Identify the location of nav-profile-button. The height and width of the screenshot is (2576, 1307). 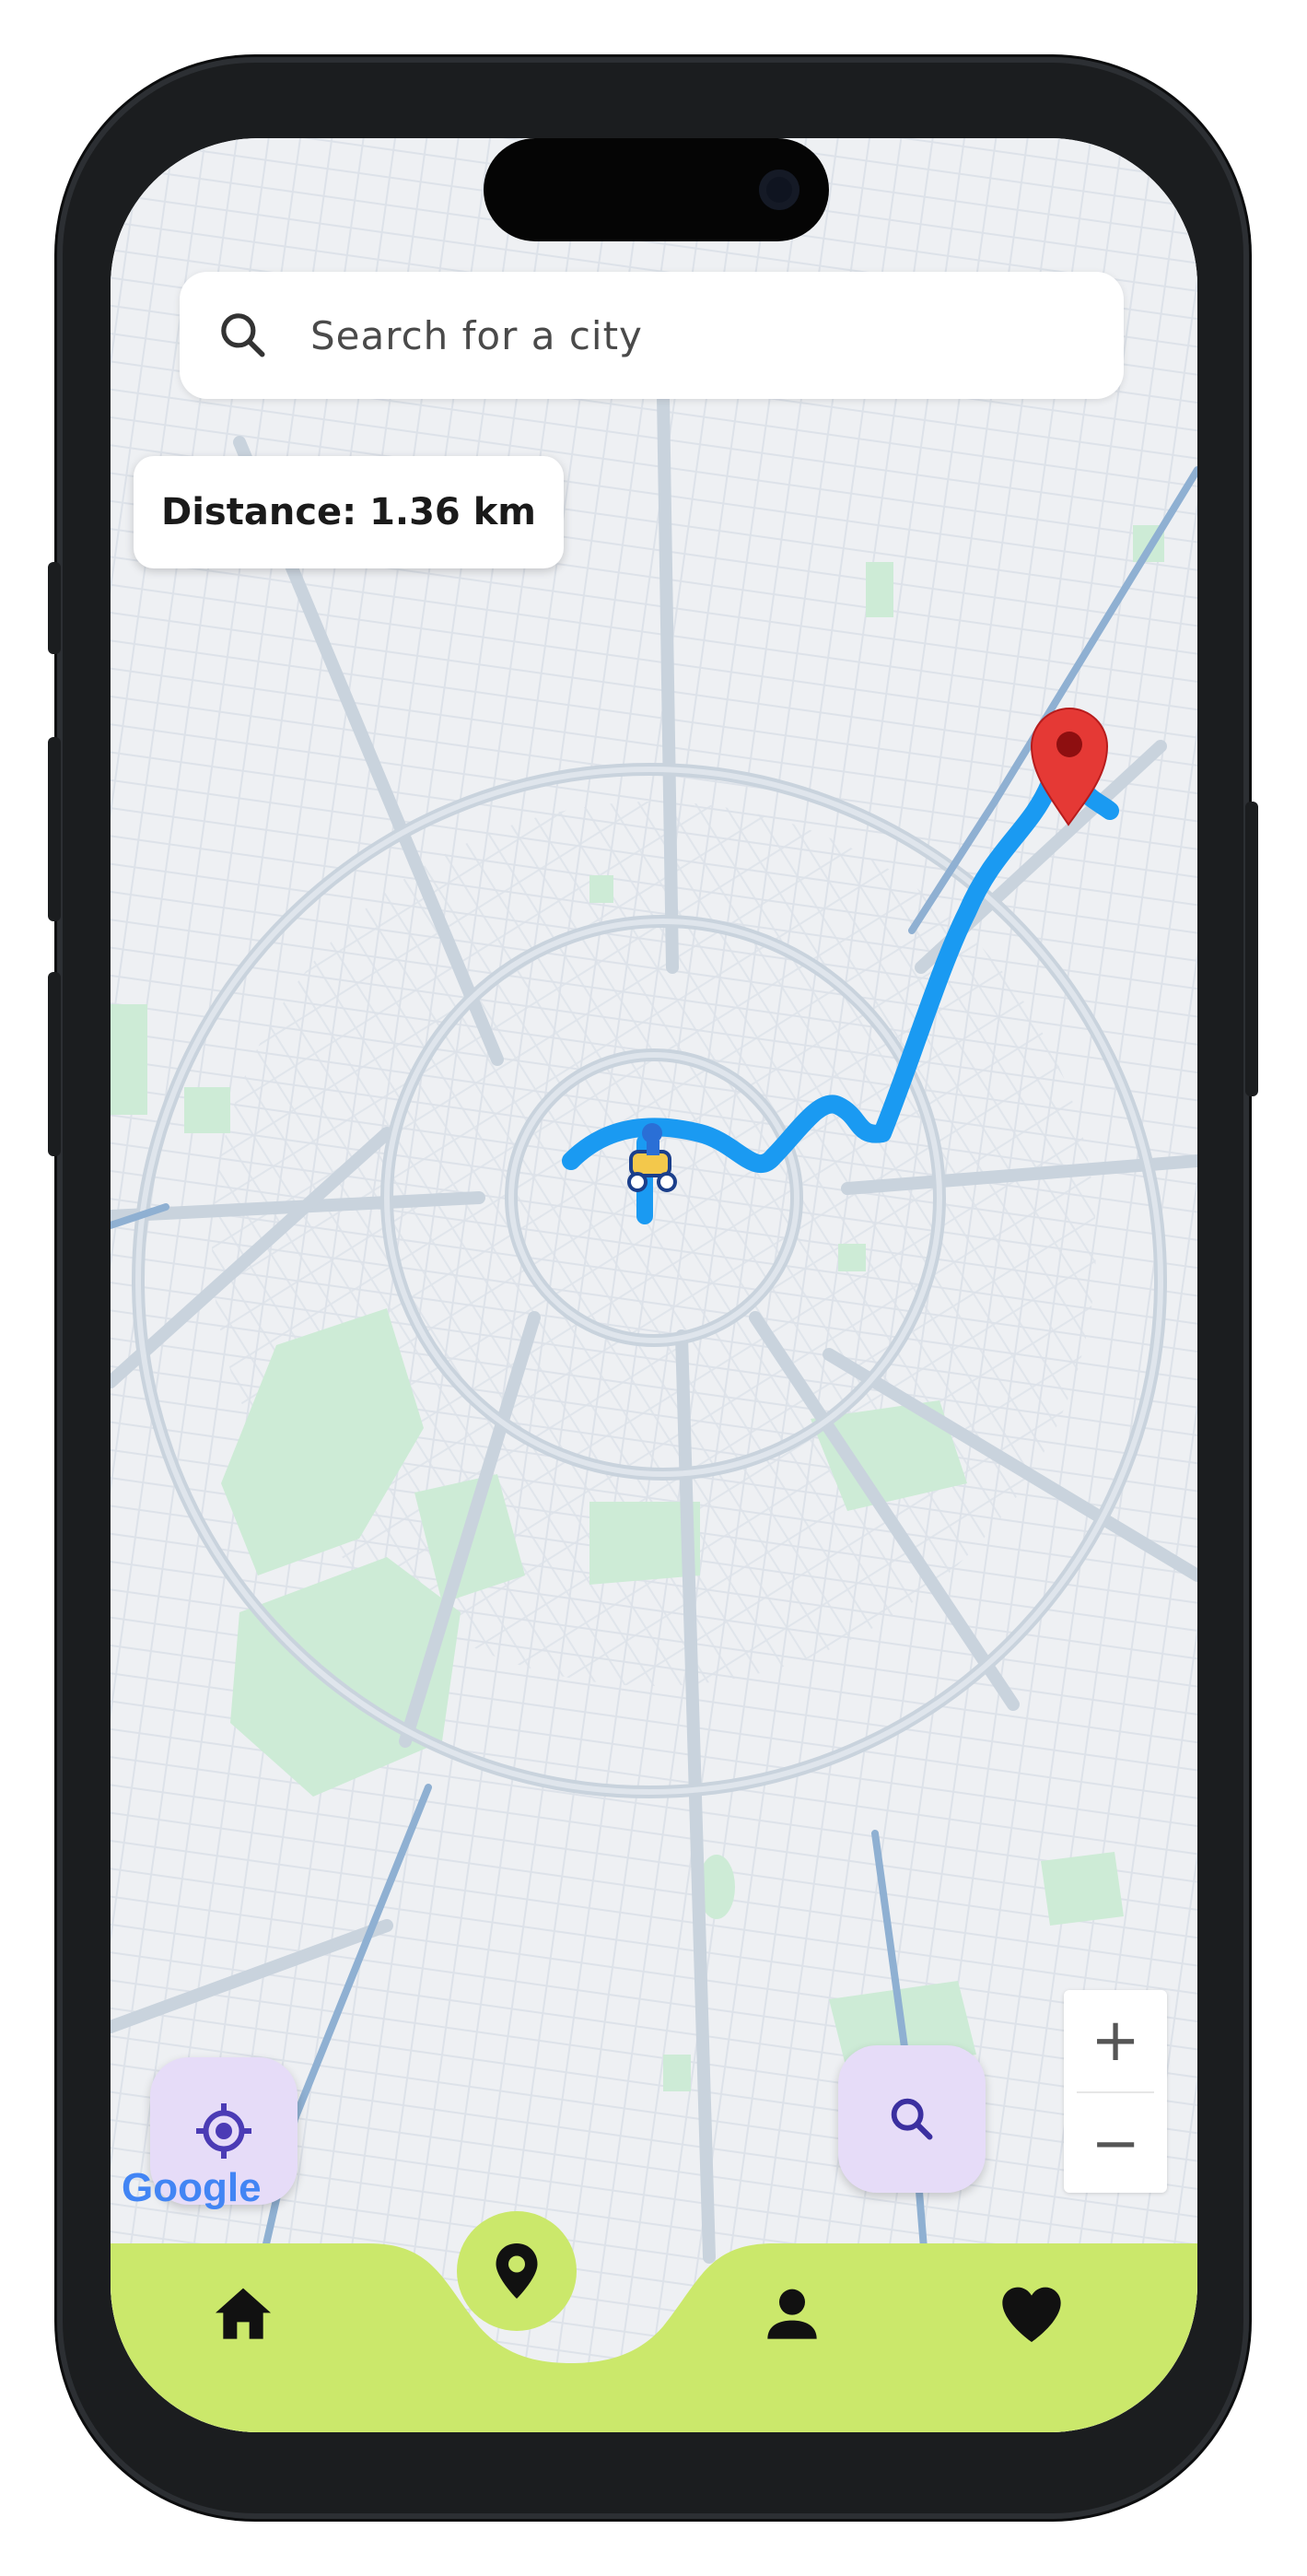
(792, 2314).